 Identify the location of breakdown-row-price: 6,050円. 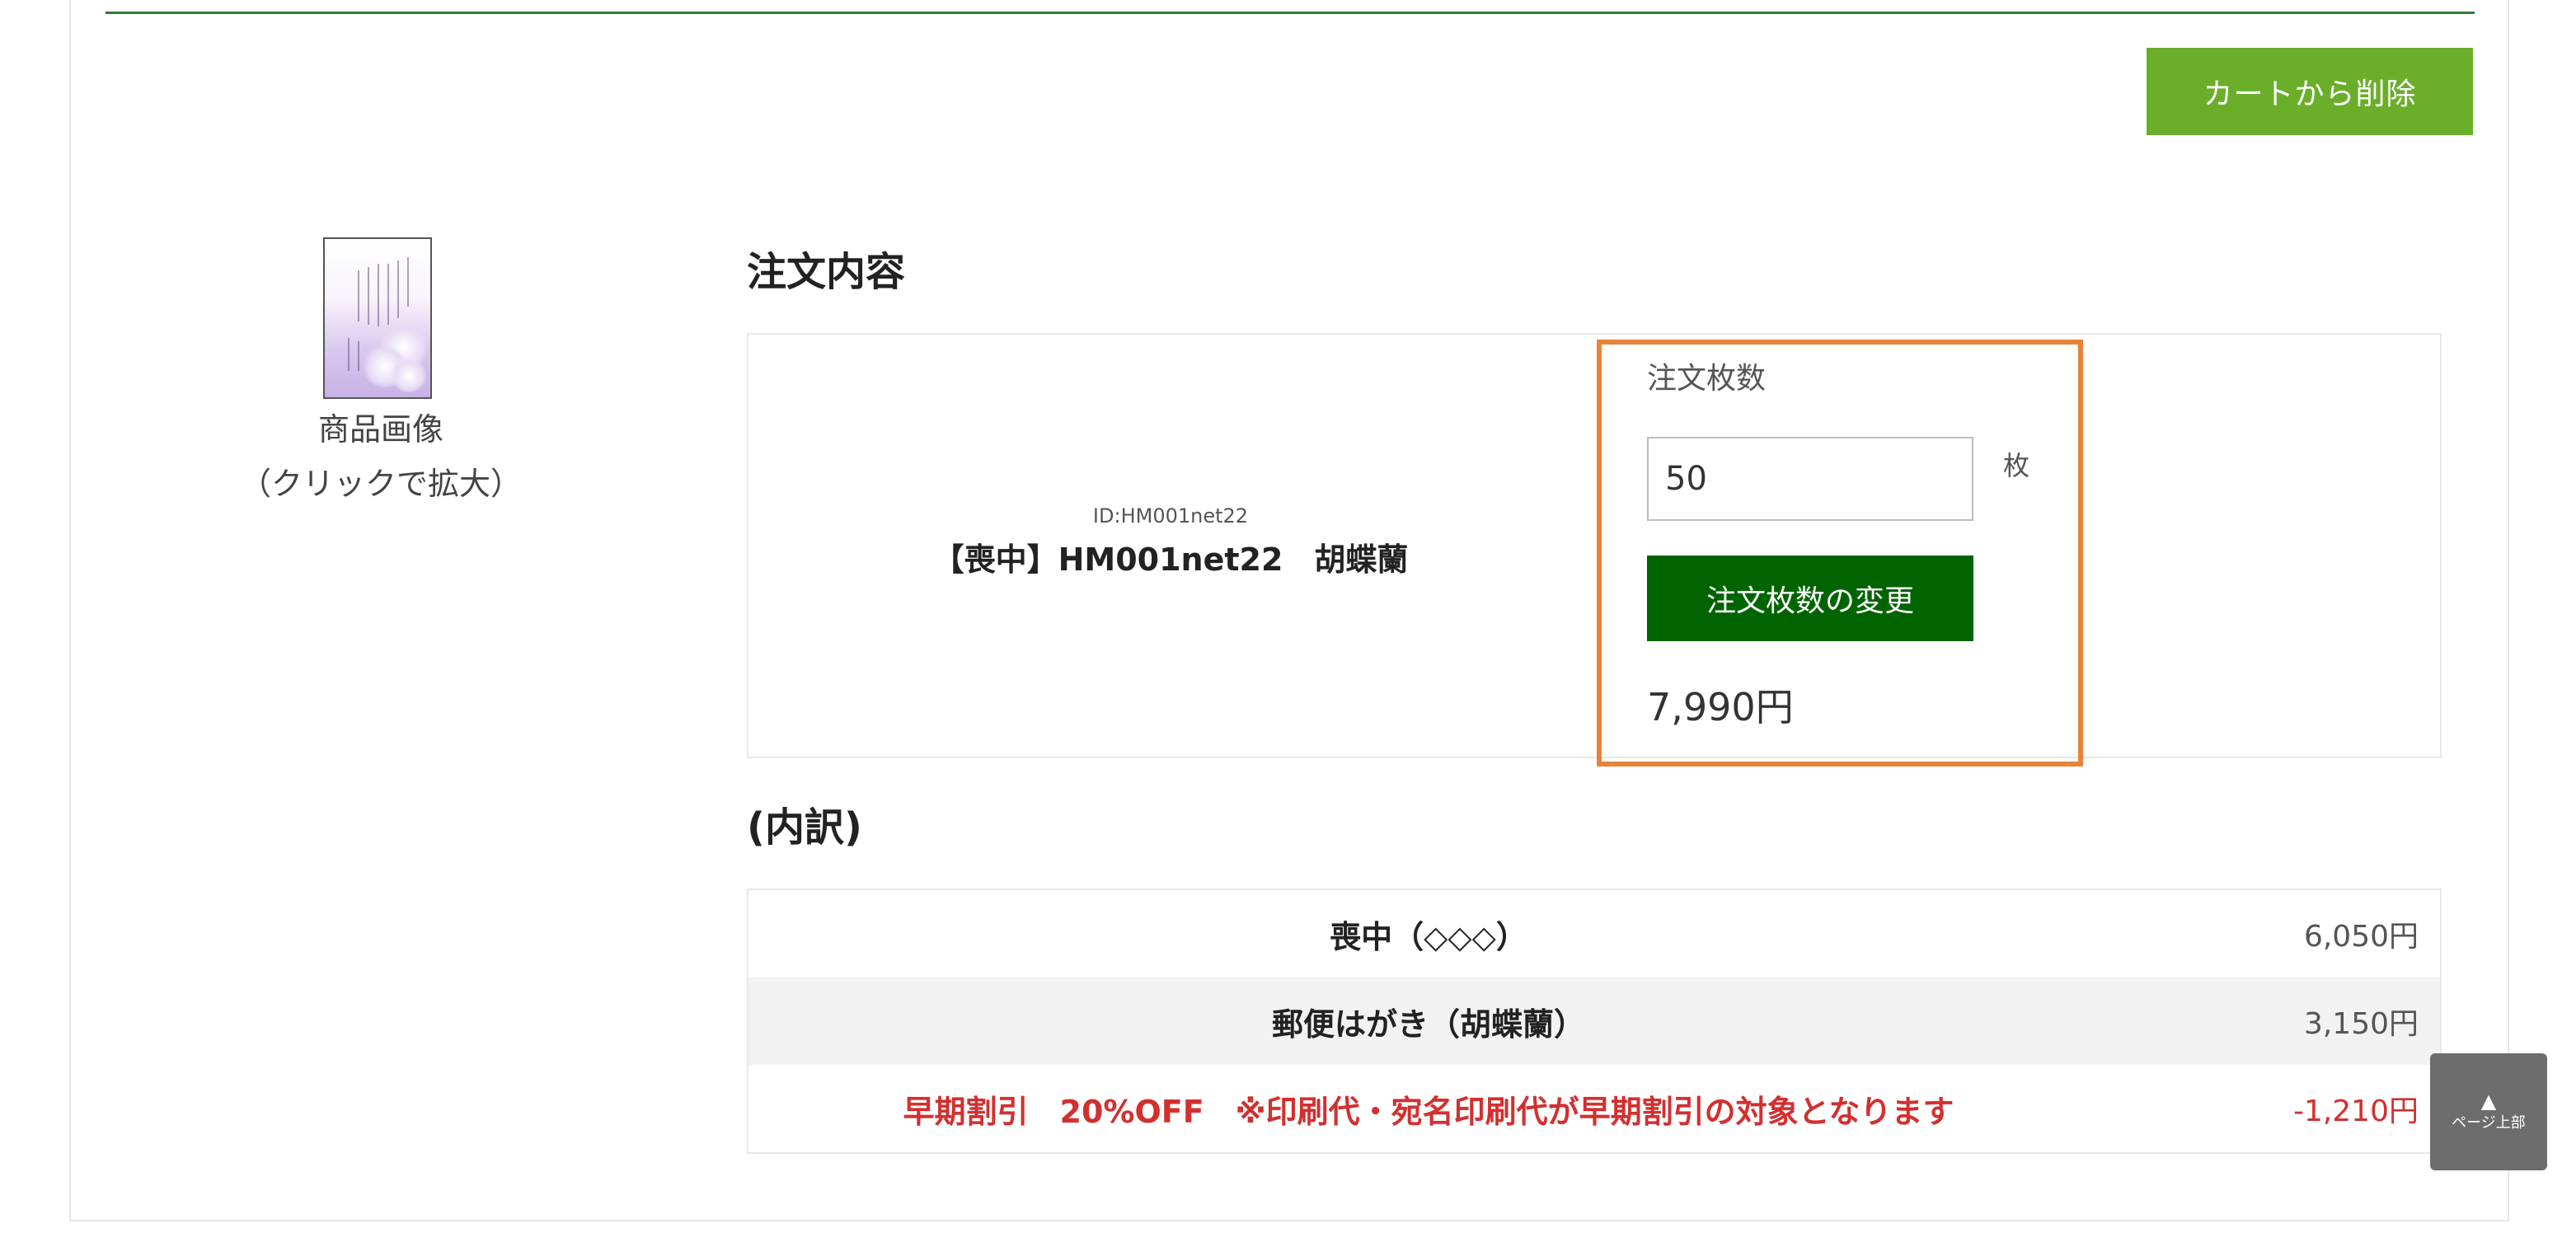
(2361, 937).